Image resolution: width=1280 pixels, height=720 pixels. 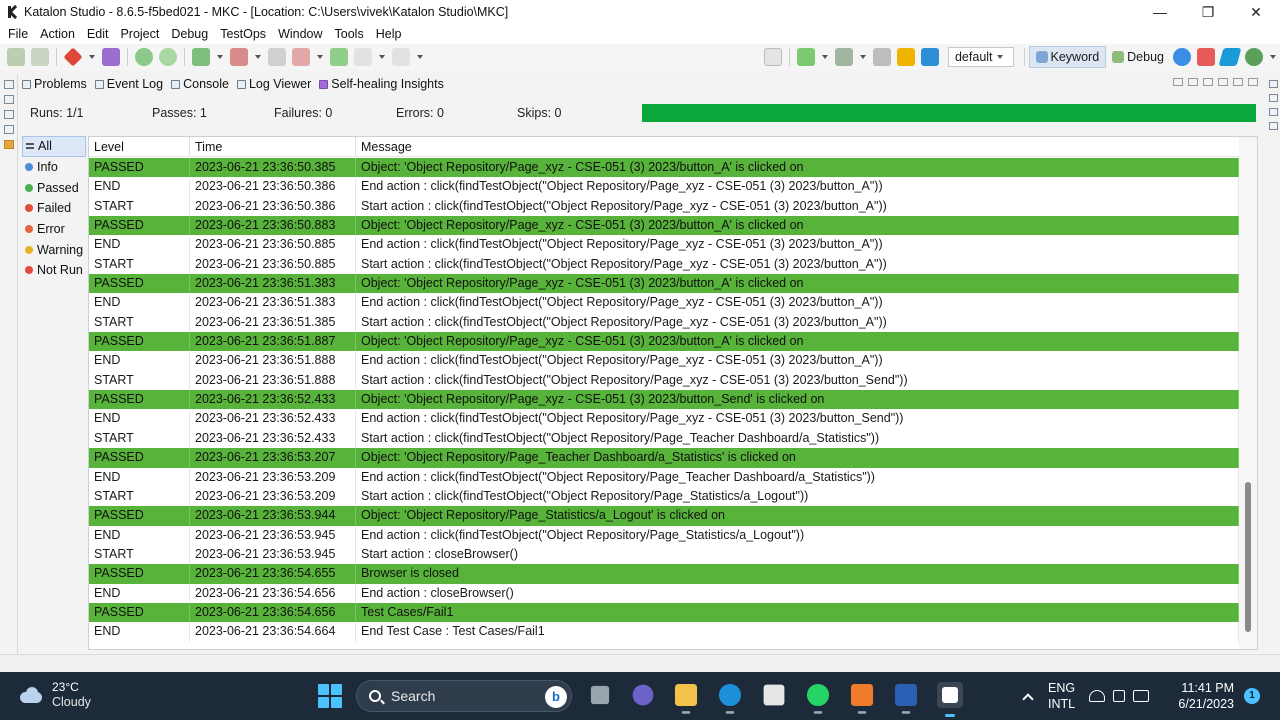 What do you see at coordinates (1238, 82) in the screenshot?
I see `minimize-view-icon` at bounding box center [1238, 82].